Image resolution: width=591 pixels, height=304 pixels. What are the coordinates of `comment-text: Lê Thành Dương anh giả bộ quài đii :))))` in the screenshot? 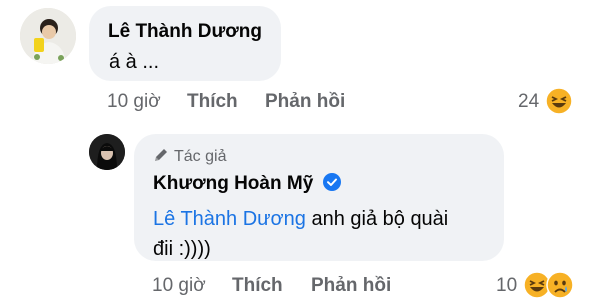 It's located at (323, 234).